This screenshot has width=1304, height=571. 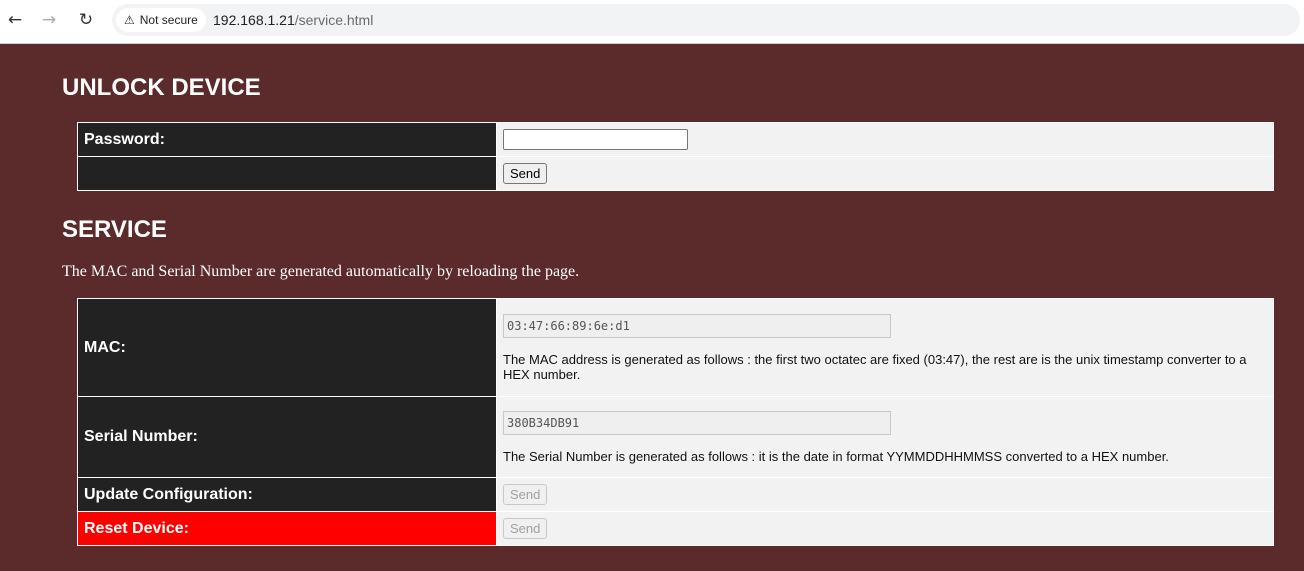 What do you see at coordinates (595, 139) in the screenshot?
I see `password-input` at bounding box center [595, 139].